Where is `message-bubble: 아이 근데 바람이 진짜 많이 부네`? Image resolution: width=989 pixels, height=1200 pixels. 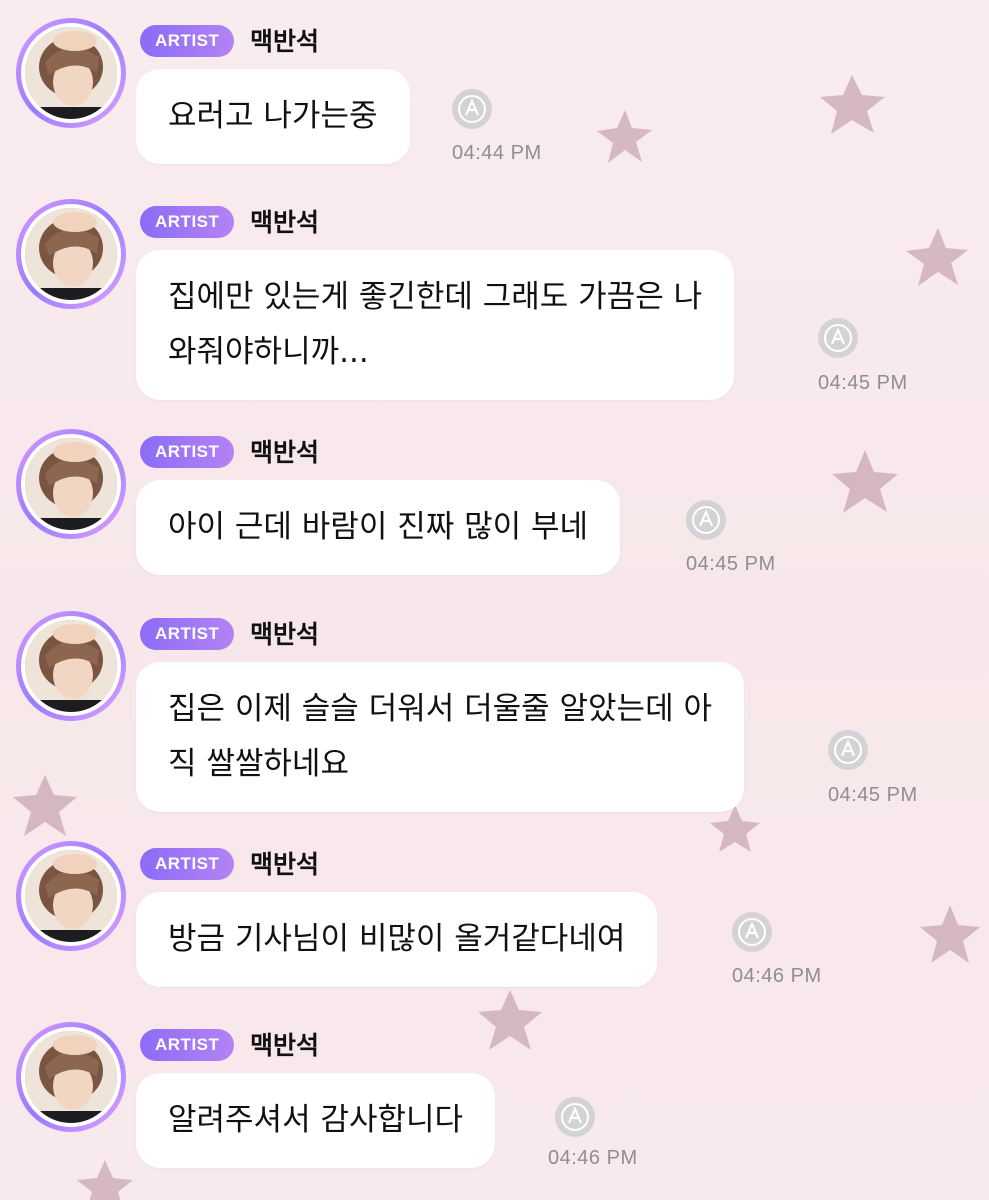
message-bubble: 아이 근데 바람이 진짜 많이 부네 is located at coordinates (378, 527).